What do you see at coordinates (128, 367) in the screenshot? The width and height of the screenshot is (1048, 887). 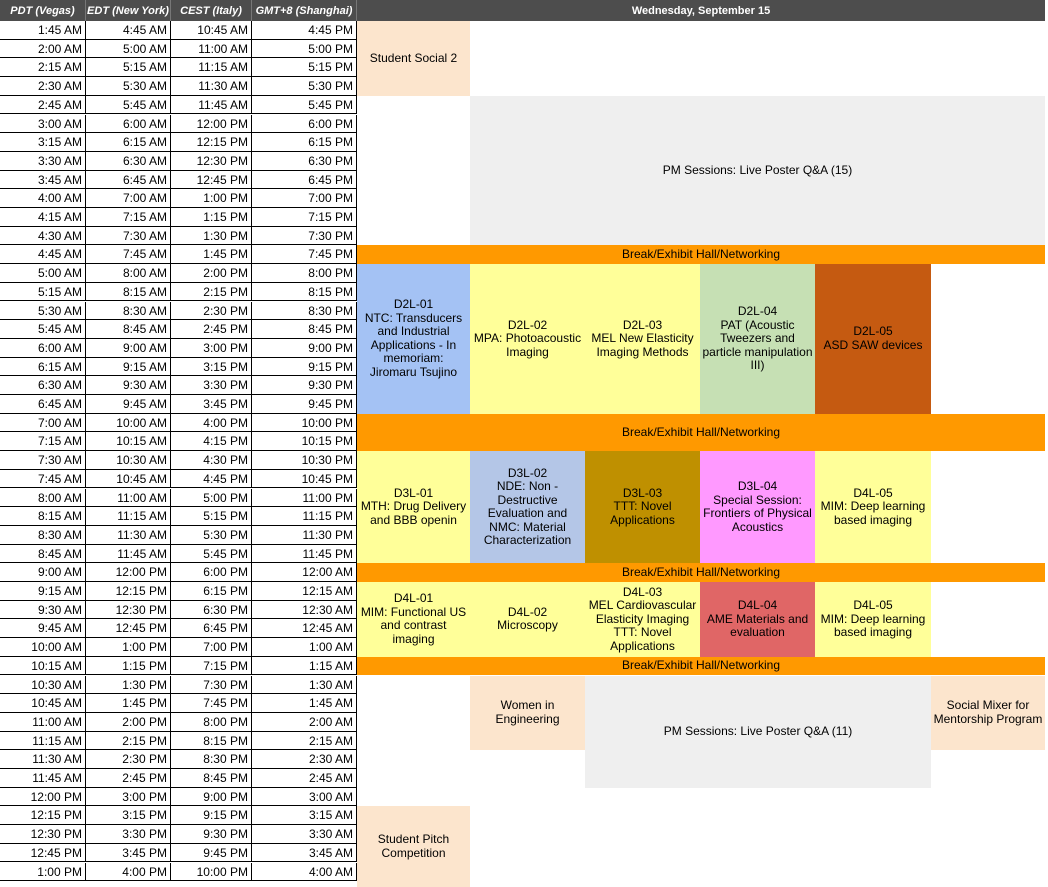 I see `time-cell: 9:15 AM` at bounding box center [128, 367].